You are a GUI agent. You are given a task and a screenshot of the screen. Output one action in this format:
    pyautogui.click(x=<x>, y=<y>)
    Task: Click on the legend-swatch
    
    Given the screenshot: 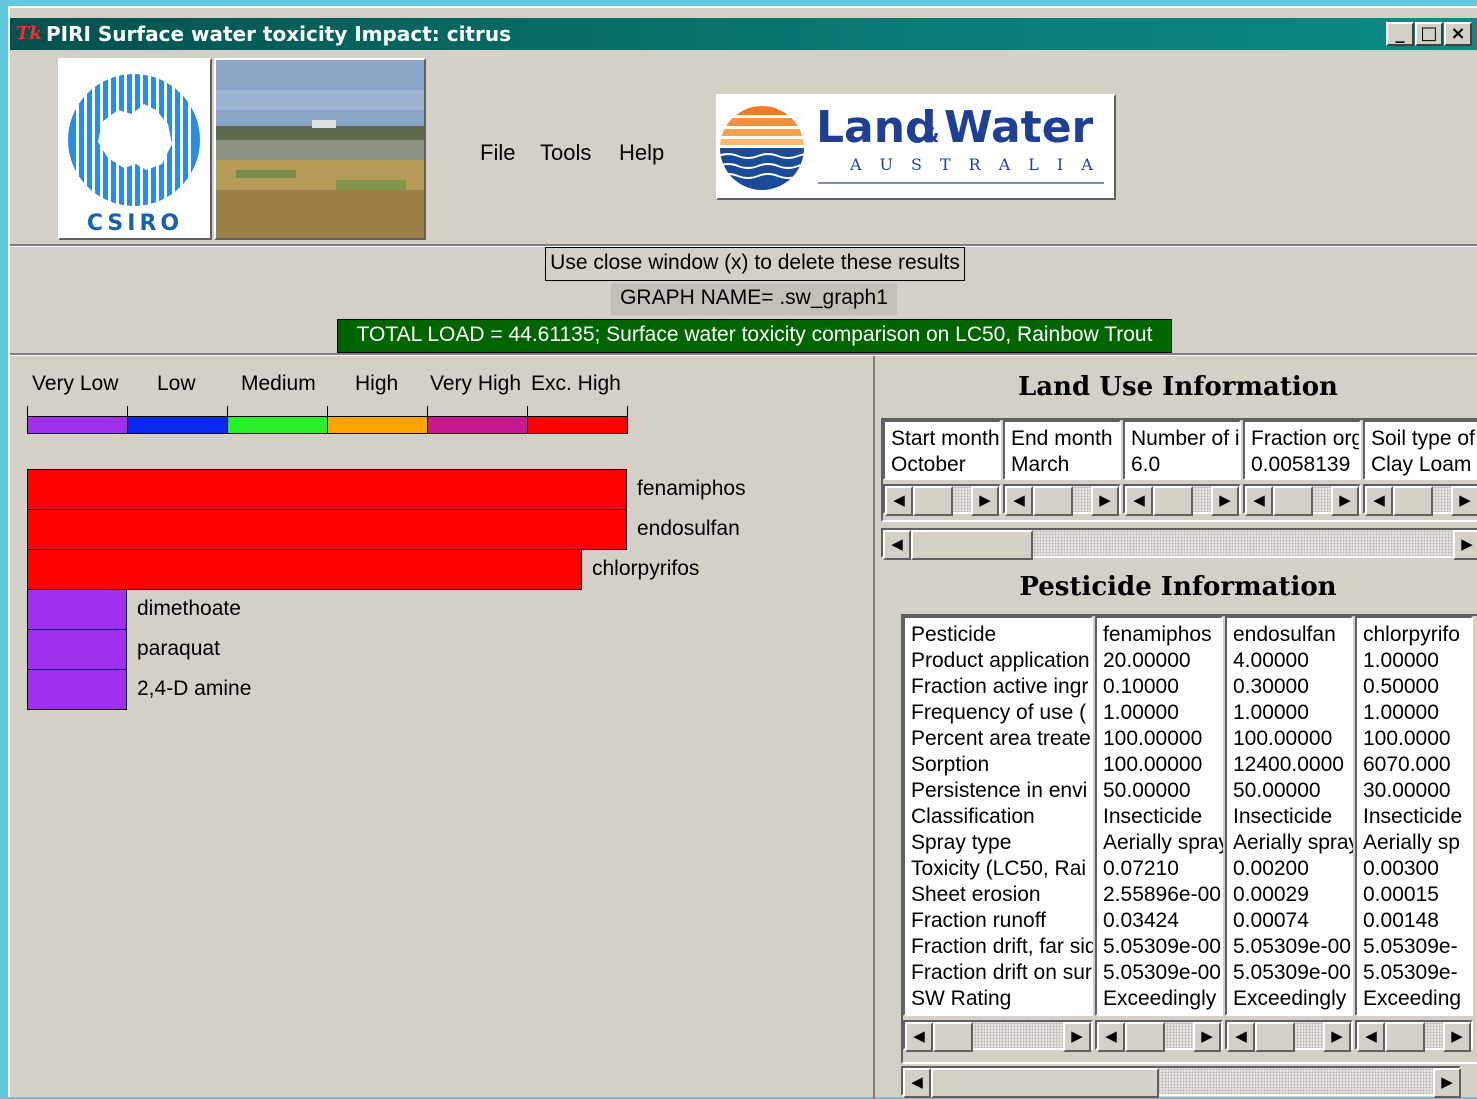 What is the action you would take?
    pyautogui.click(x=277, y=425)
    